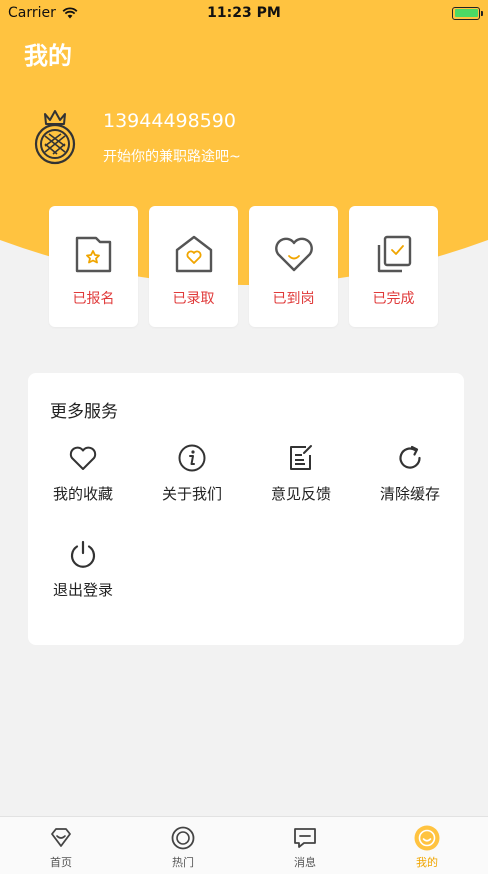 This screenshot has height=874, width=488. What do you see at coordinates (301, 457) in the screenshot?
I see `edit-note-icon` at bounding box center [301, 457].